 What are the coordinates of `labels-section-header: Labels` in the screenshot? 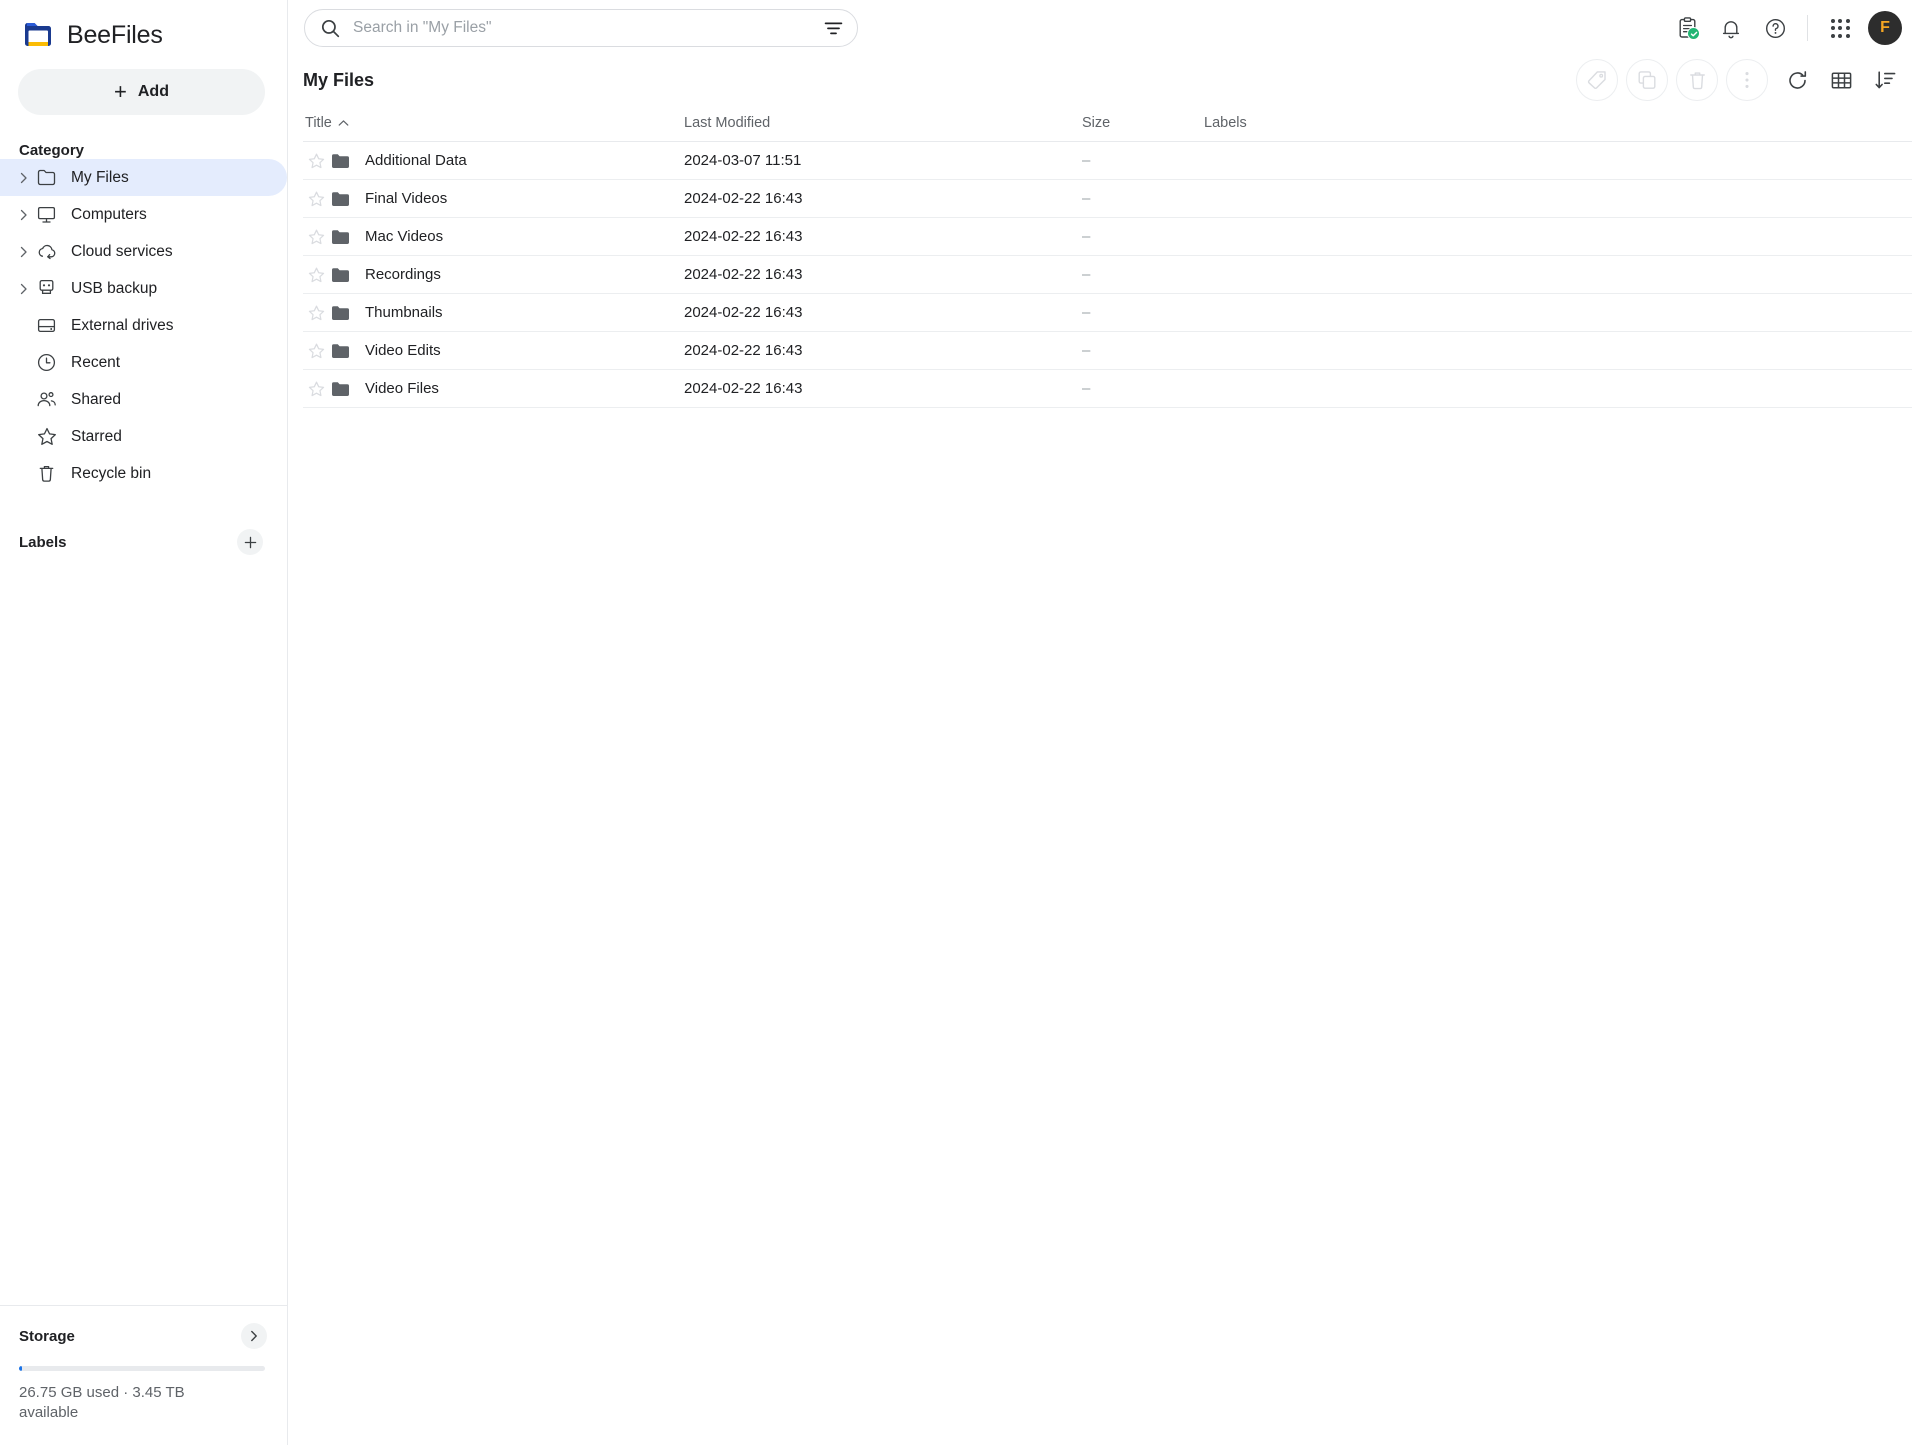 It's located at (143, 542).